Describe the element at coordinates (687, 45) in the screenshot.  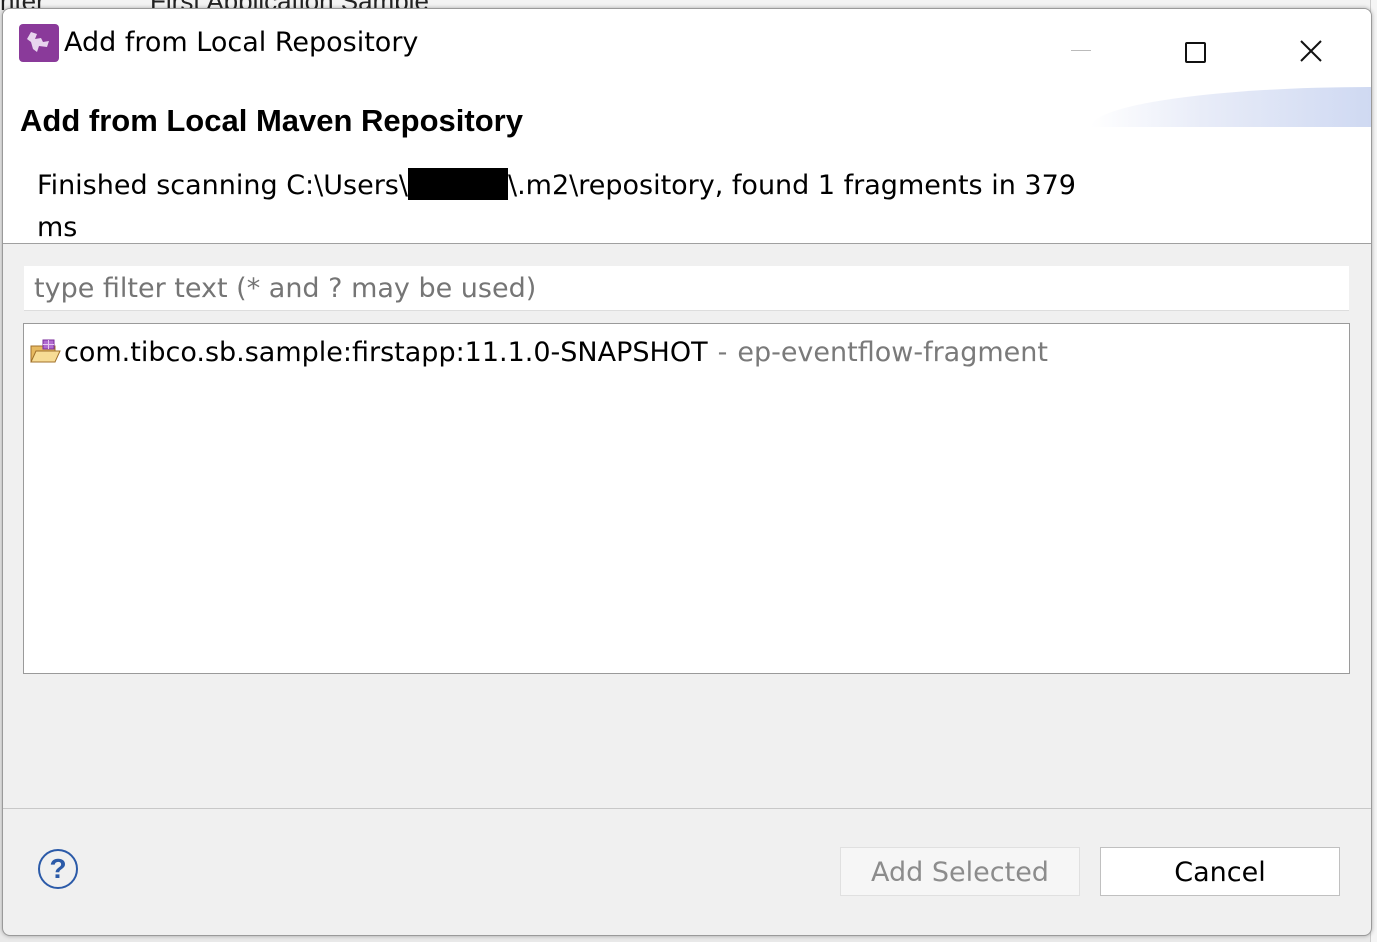
I see `title-bar: Add from Local Repository` at that location.